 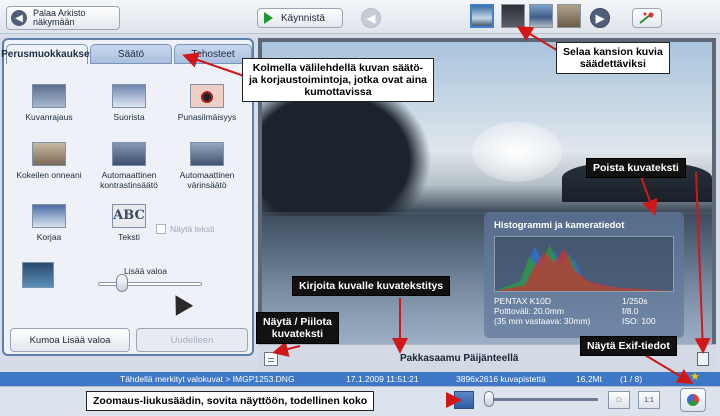 I want to click on photo-sun, so click(x=517, y=152).